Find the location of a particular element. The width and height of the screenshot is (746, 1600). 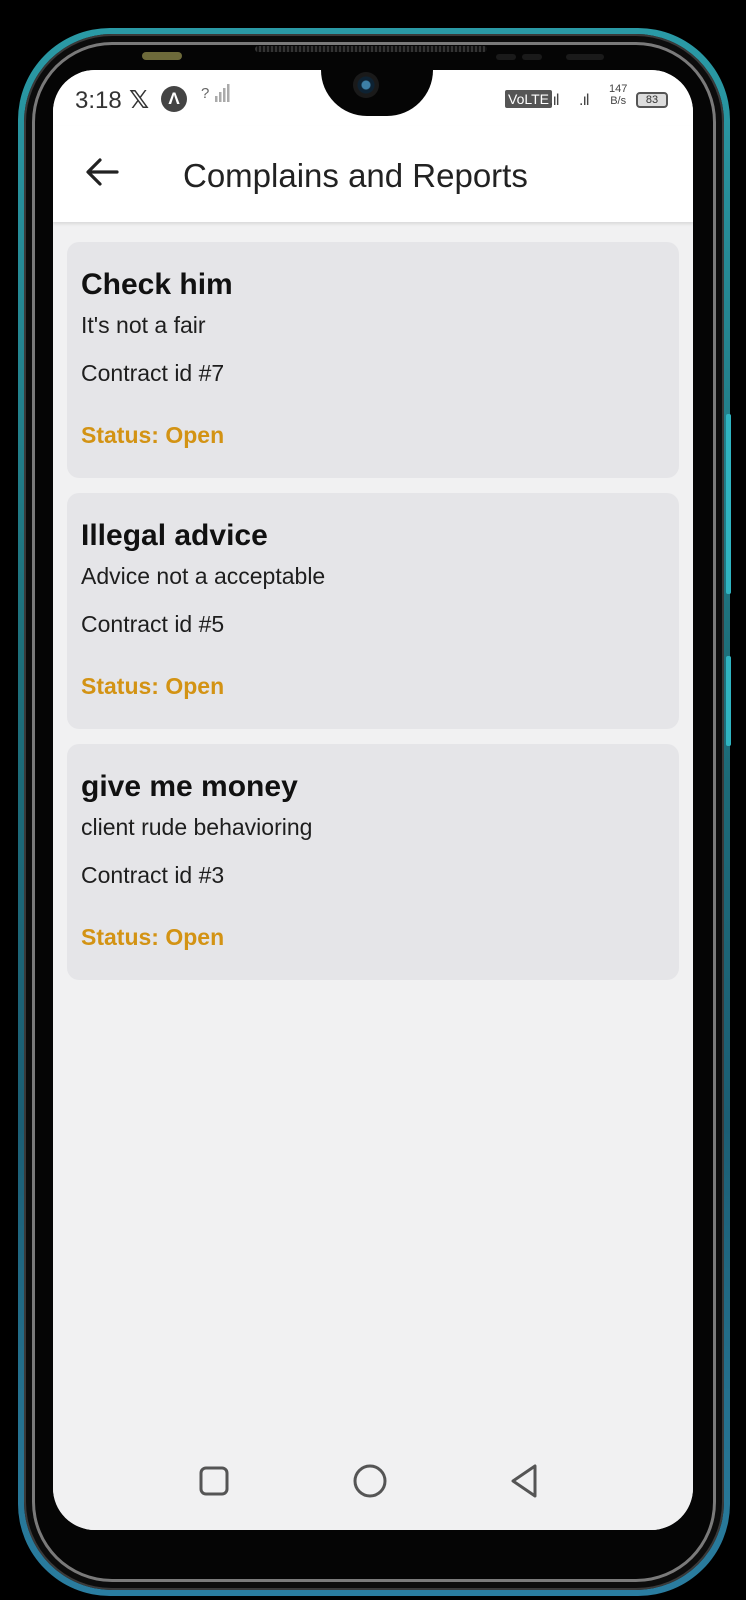

back-button is located at coordinates (103, 172).